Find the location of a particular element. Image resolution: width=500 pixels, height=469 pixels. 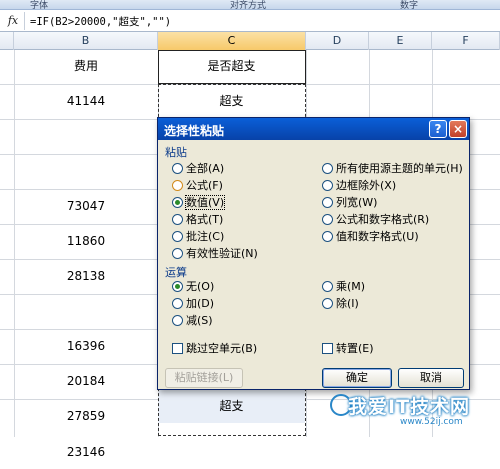

cell-b9: 16396 is located at coordinates (86, 346).